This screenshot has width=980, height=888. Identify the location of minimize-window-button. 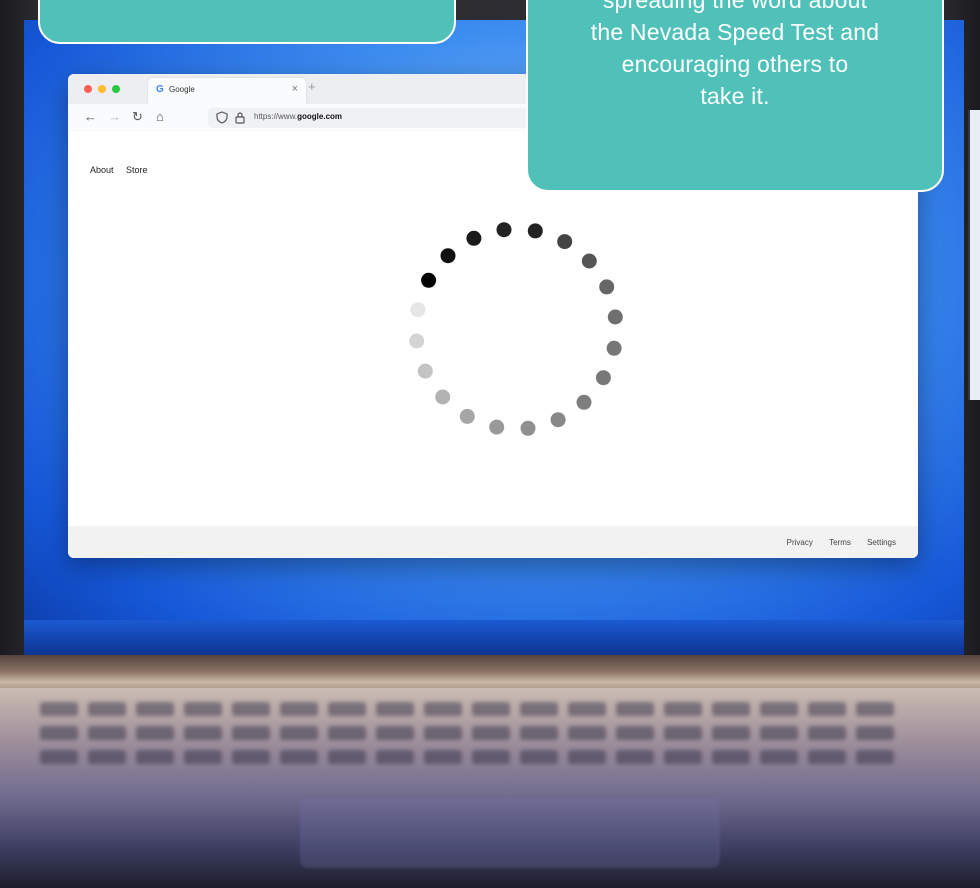
(102, 89).